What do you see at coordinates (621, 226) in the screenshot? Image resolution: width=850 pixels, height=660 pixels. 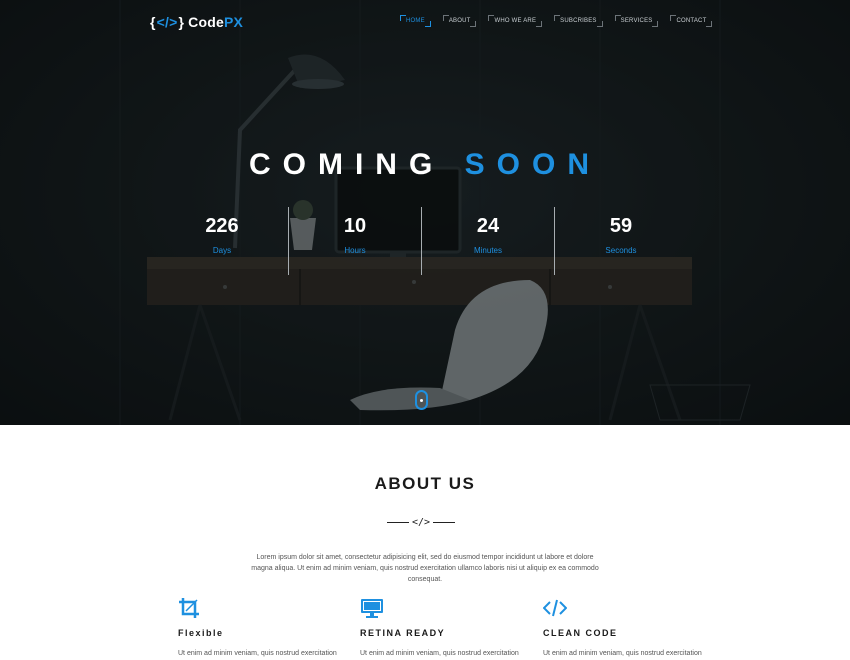 I see `countdown-value: 59` at bounding box center [621, 226].